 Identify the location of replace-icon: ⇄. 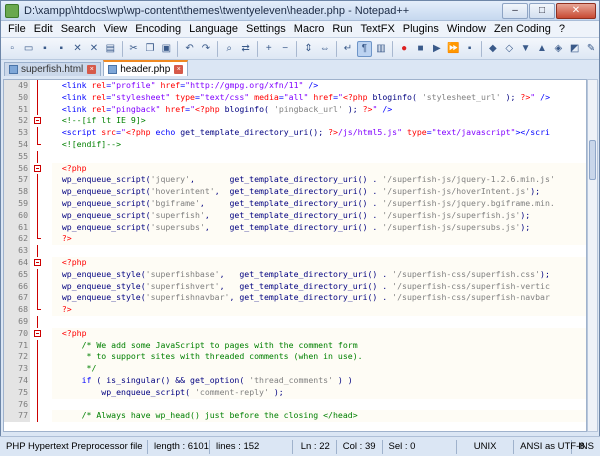
(245, 49).